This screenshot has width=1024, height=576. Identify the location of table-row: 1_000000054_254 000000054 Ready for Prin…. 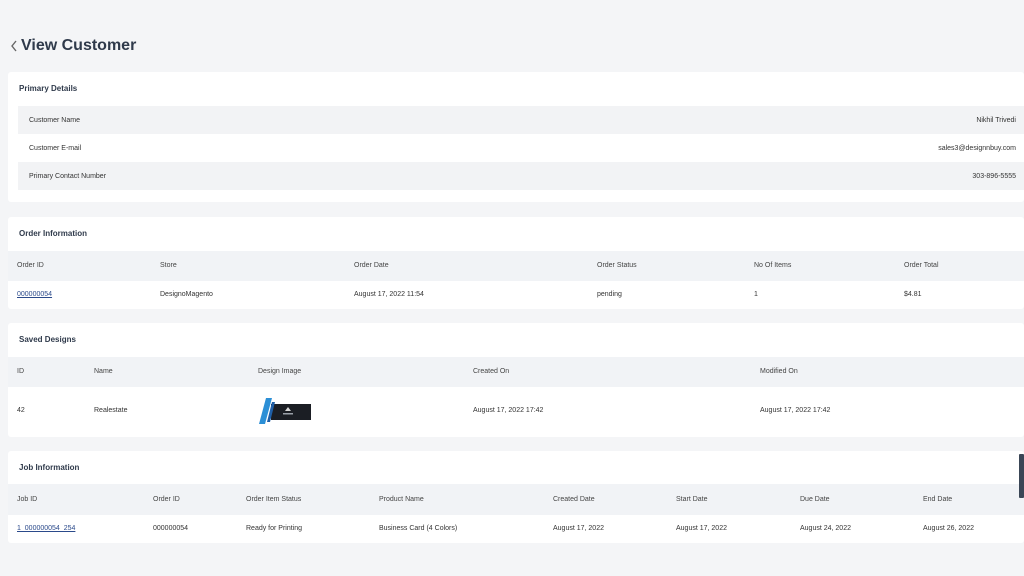
(516, 529).